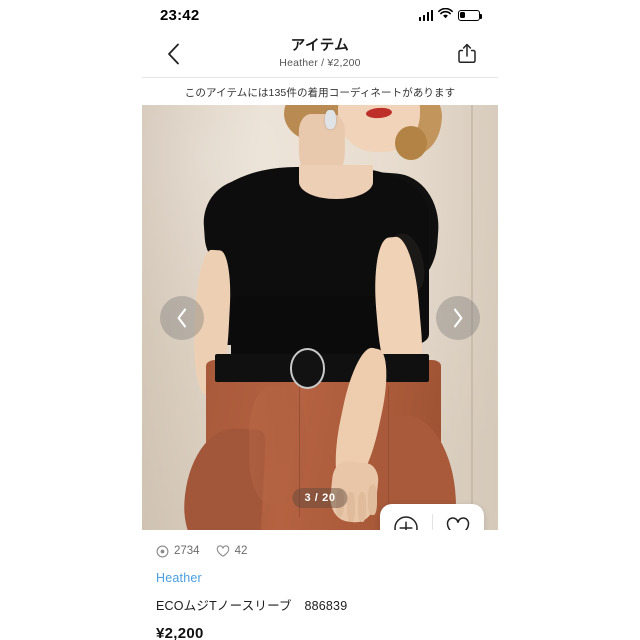  I want to click on nav-title-group: アイテム Heather / ¥2,200, so click(320, 53).